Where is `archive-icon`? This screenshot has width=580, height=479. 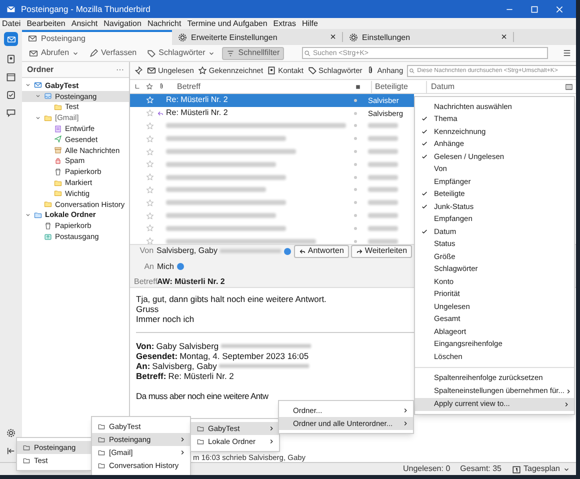
archive-icon is located at coordinates (58, 150).